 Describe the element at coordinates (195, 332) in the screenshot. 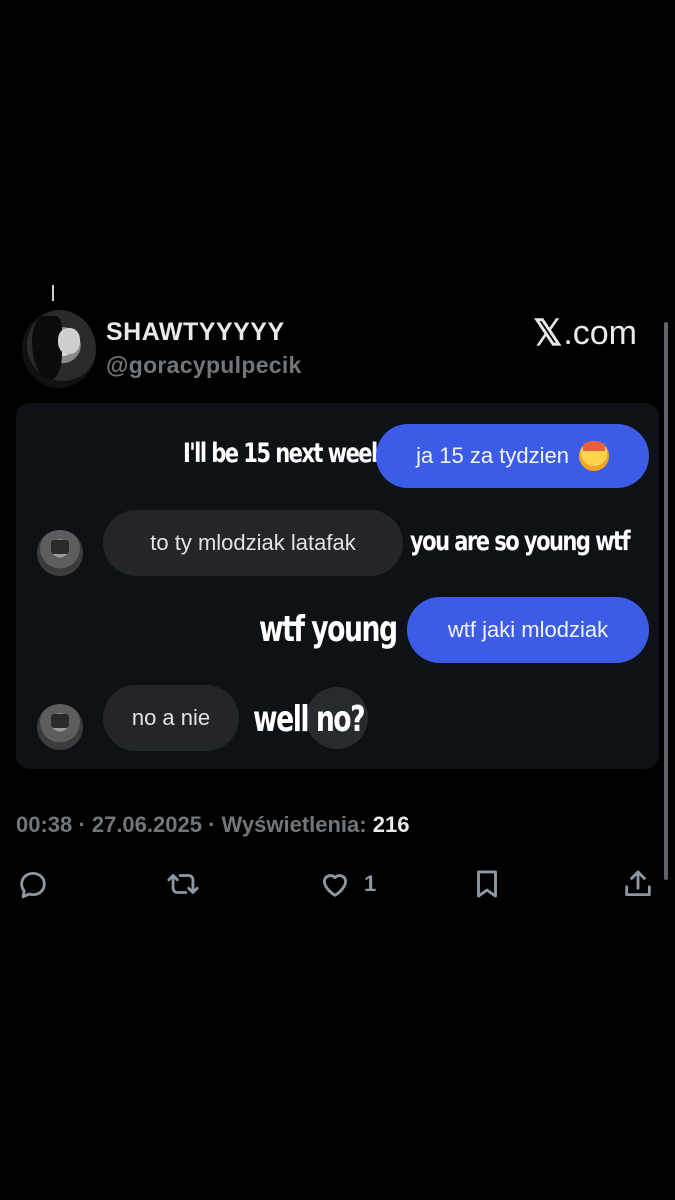

I see `display-name: SHAWTYYYYY` at that location.